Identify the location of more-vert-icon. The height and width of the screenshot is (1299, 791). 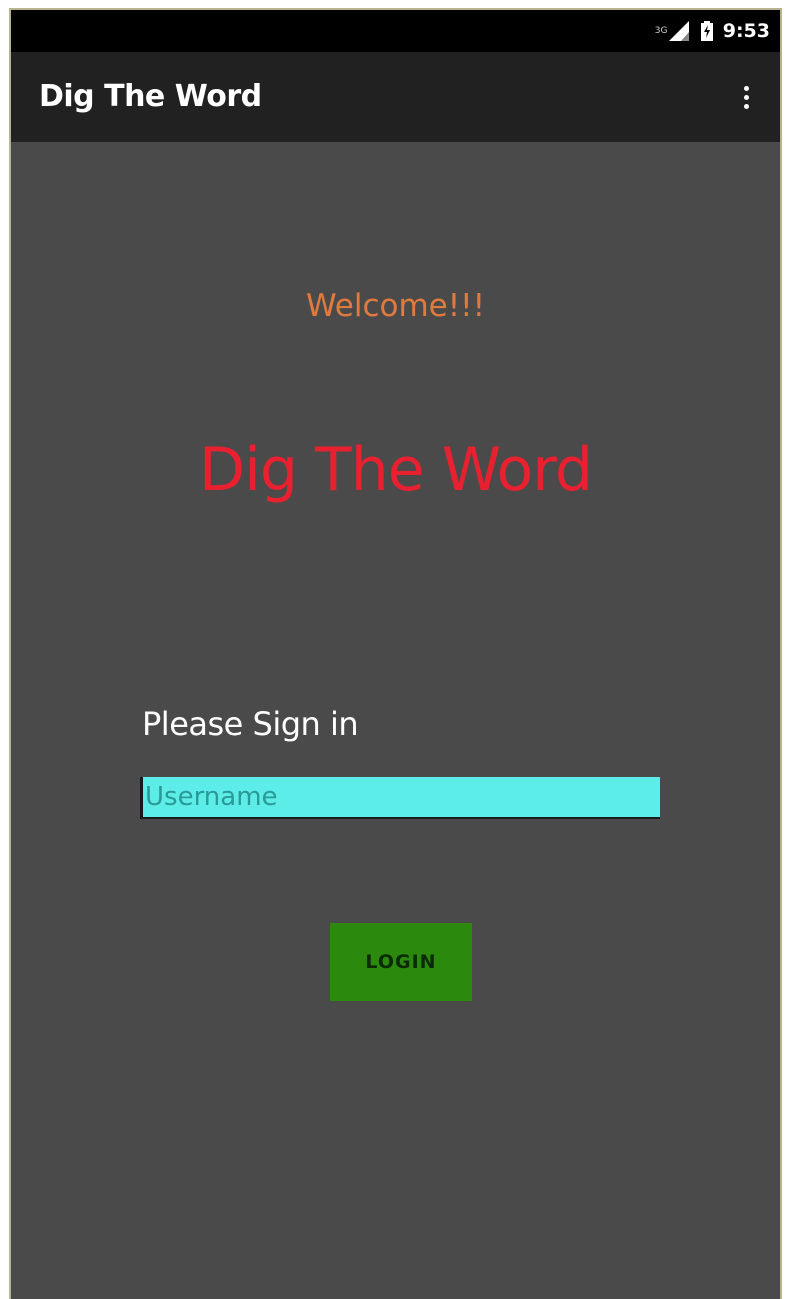
(746, 97).